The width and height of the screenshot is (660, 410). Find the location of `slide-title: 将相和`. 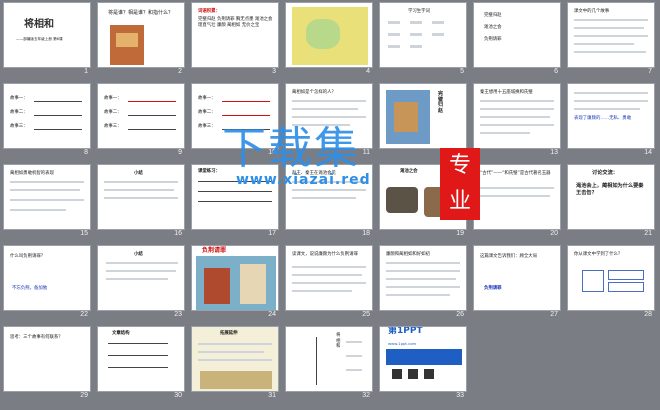

slide-title: 将相和 is located at coordinates (39, 24).